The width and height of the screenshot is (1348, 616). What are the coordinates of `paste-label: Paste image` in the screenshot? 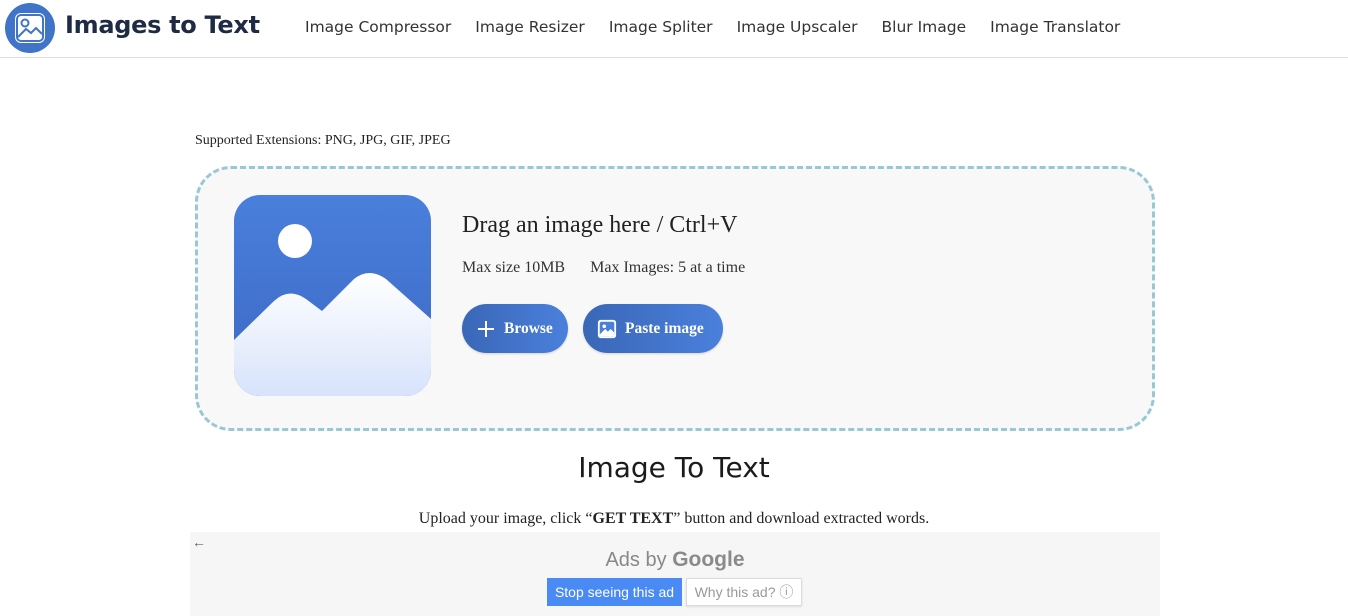 It's located at (664, 328).